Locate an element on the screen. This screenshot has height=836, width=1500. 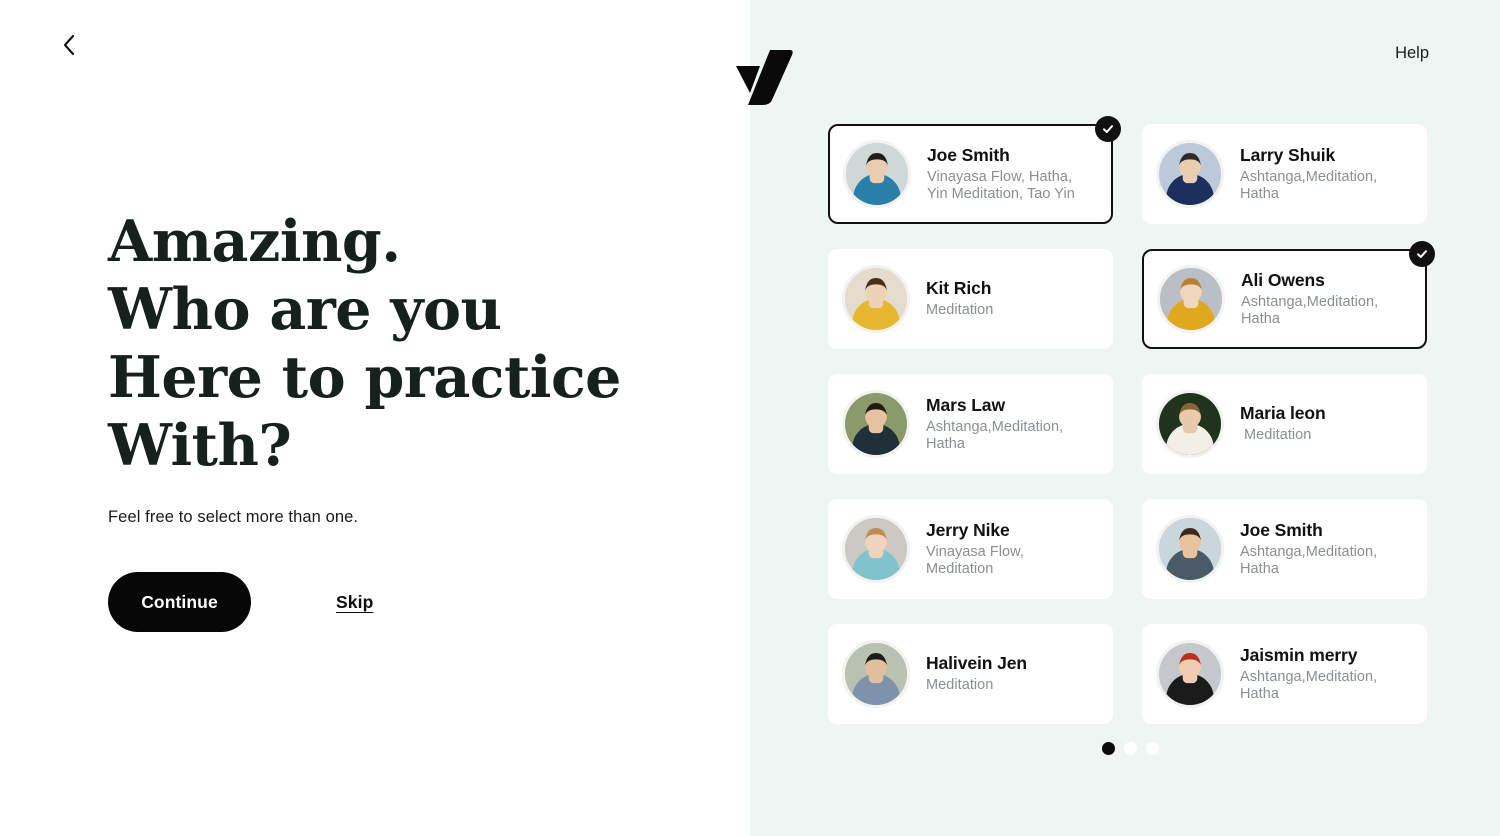
chevron-left-icon is located at coordinates (69, 45).